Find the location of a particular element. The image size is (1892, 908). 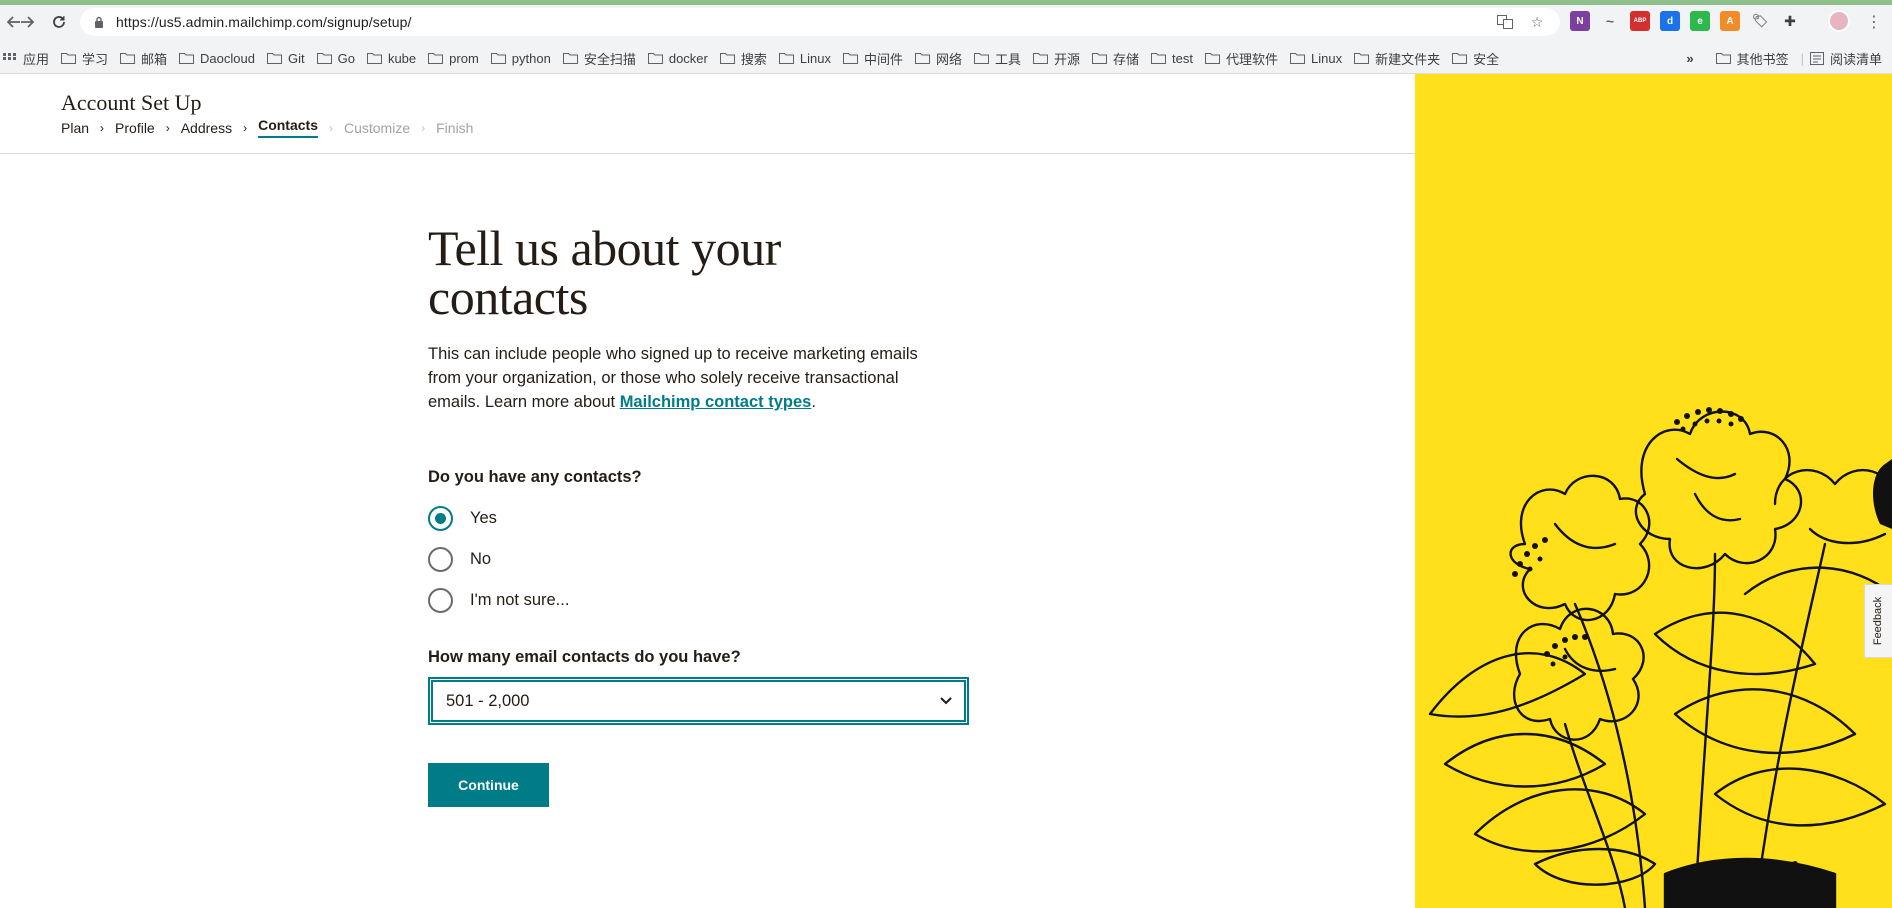

feedback-label: Feedback is located at coordinates (1878, 621).